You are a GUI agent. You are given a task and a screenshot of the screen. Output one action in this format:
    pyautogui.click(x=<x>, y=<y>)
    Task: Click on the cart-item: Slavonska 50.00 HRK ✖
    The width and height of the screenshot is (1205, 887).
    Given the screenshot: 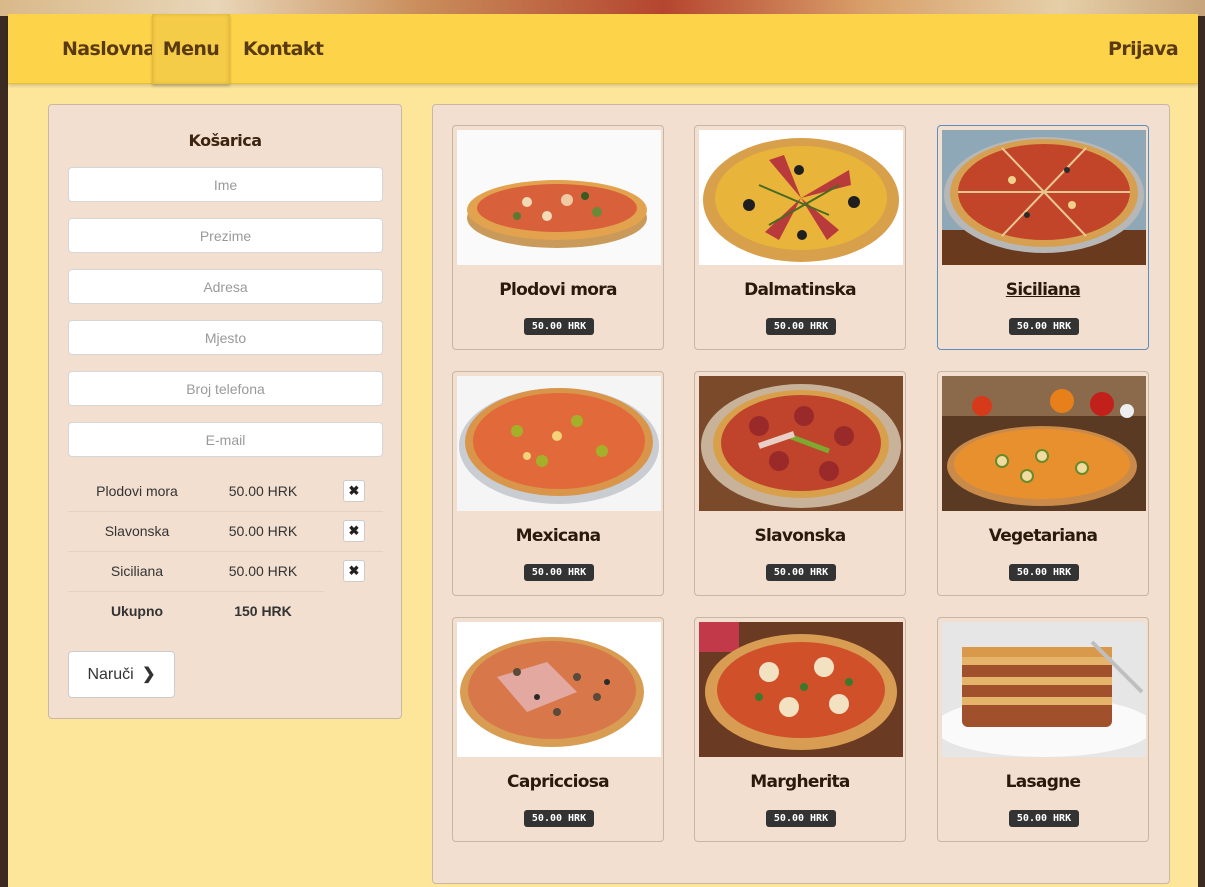 What is the action you would take?
    pyautogui.click(x=225, y=532)
    